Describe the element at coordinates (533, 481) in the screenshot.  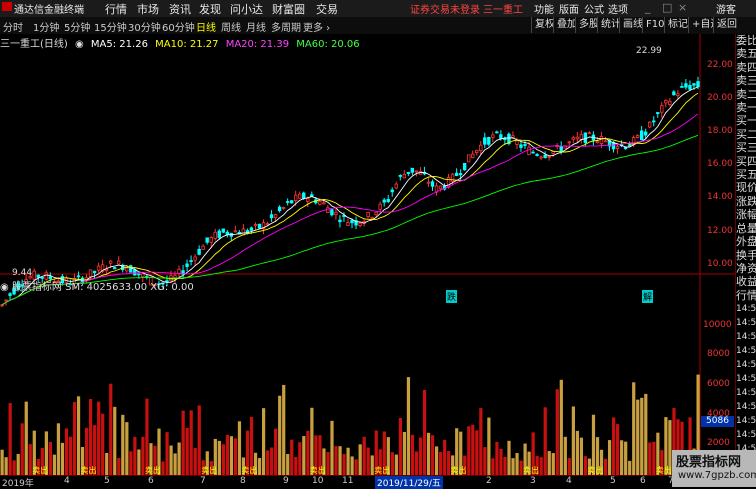
I see `date-label: 3` at that location.